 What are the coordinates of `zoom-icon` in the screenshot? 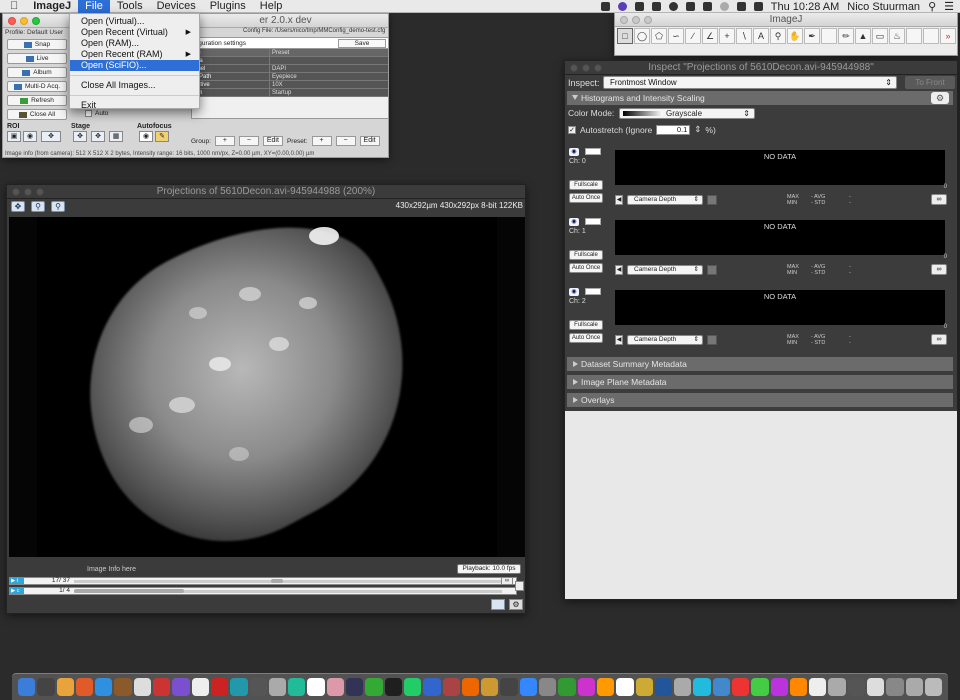 It's located at (648, 20).